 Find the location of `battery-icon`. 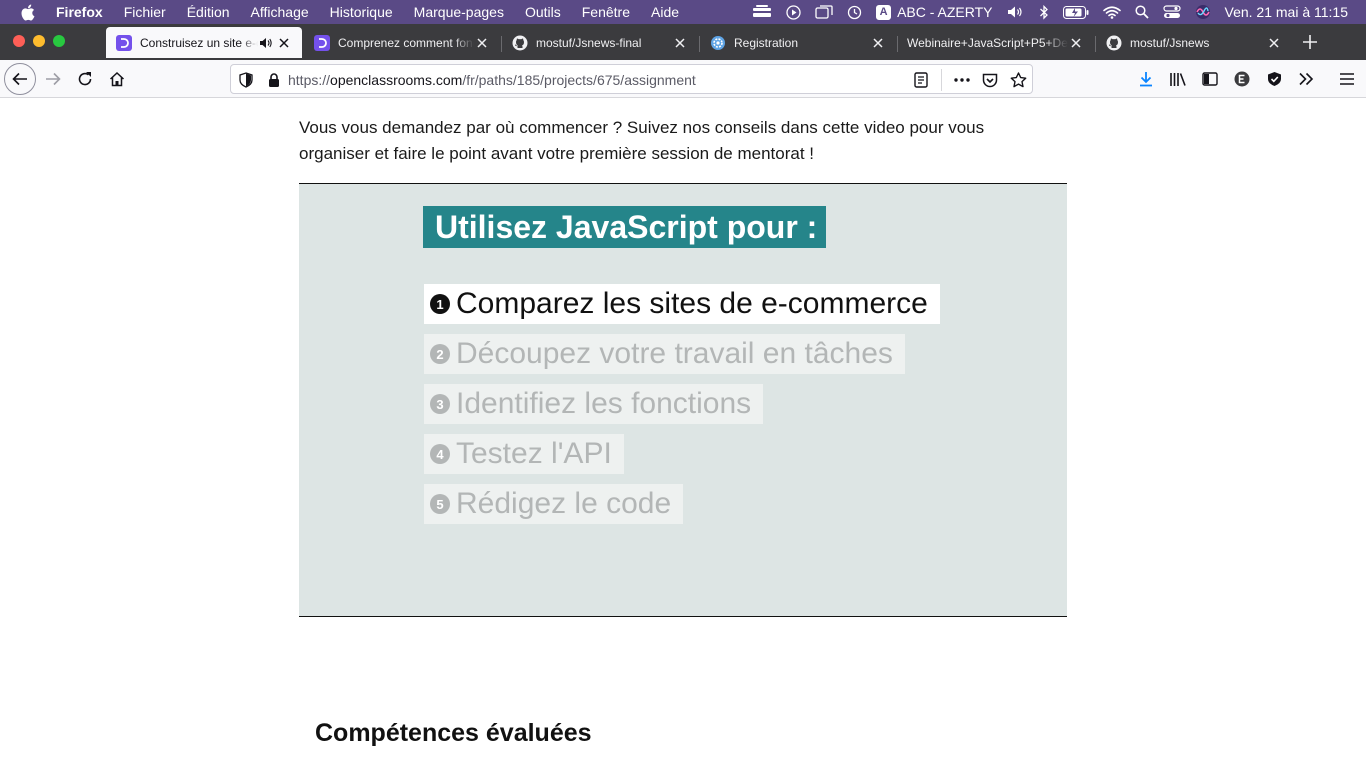

battery-icon is located at coordinates (1075, 12).